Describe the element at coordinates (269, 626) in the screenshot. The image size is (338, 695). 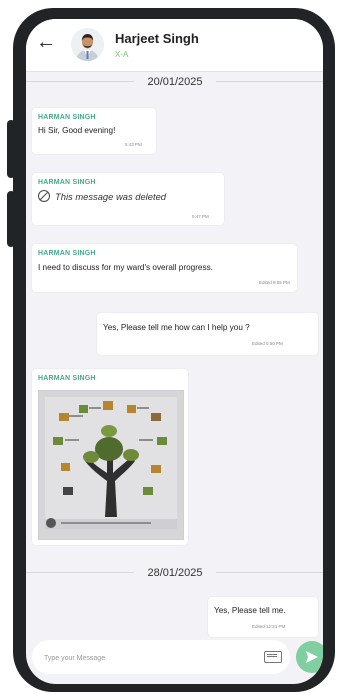
I see `message-time: Edited 12:31 PM` at that location.